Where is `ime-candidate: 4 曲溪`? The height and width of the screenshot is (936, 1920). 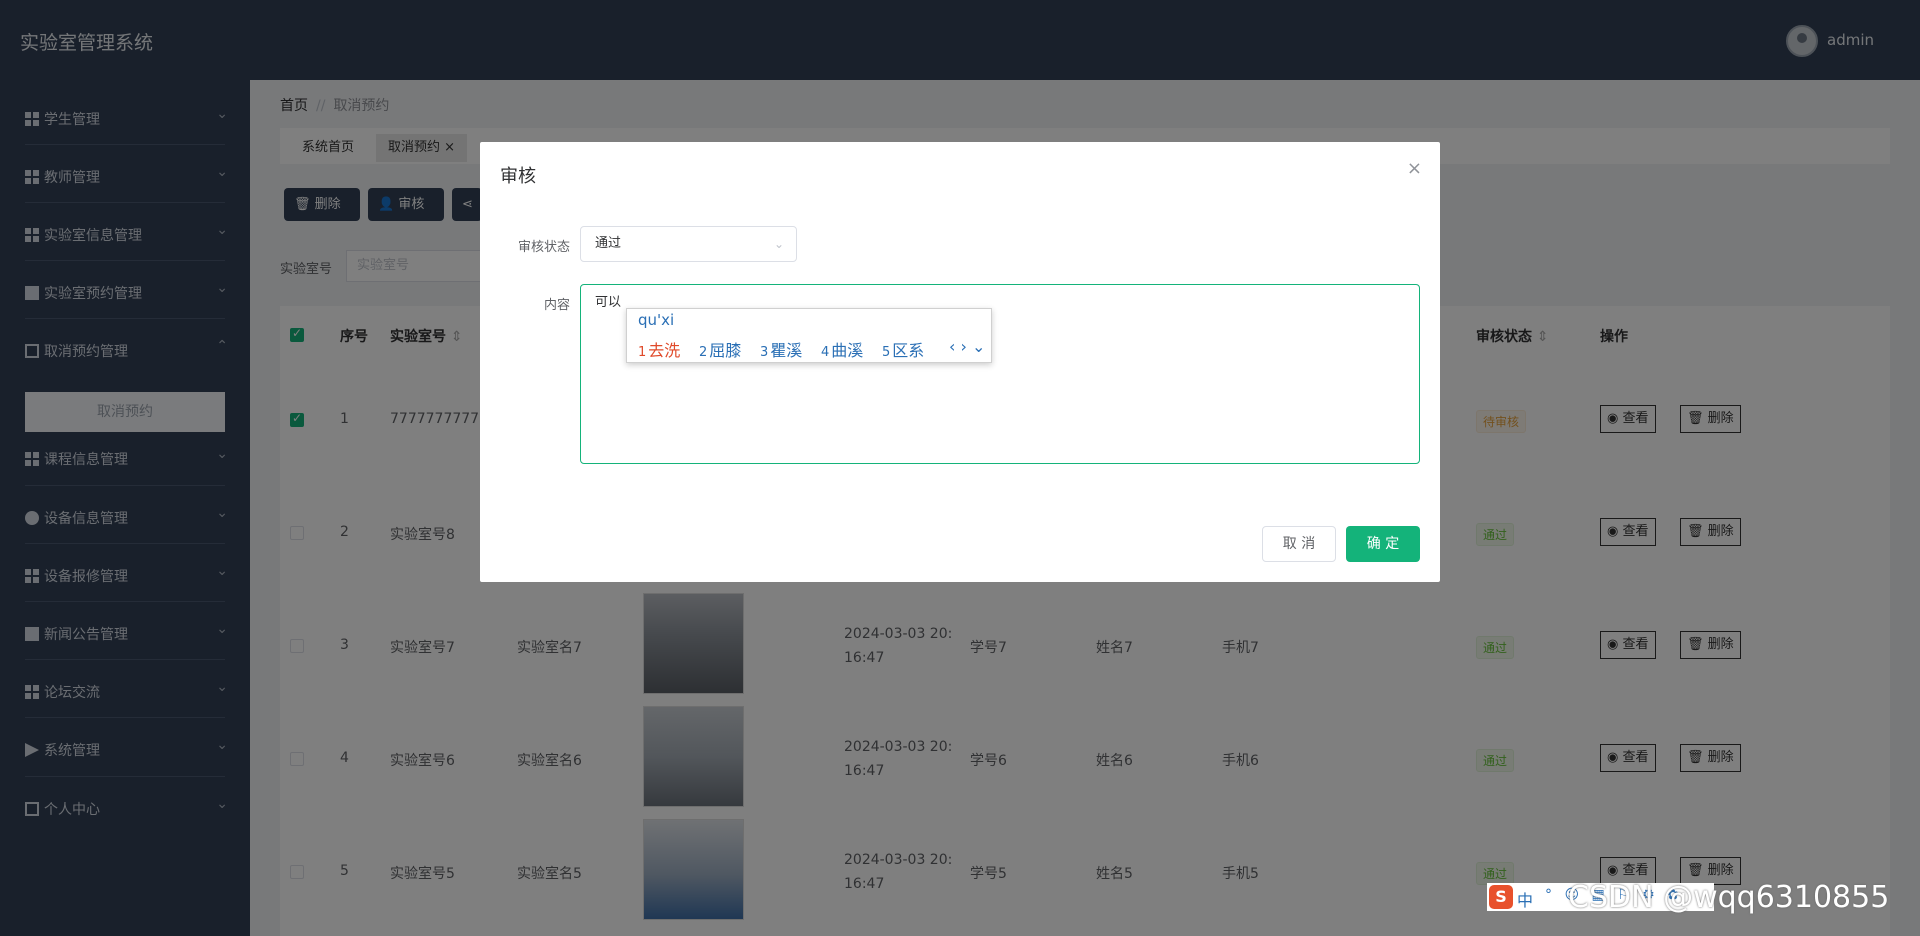 ime-candidate: 4 曲溪 is located at coordinates (842, 349).